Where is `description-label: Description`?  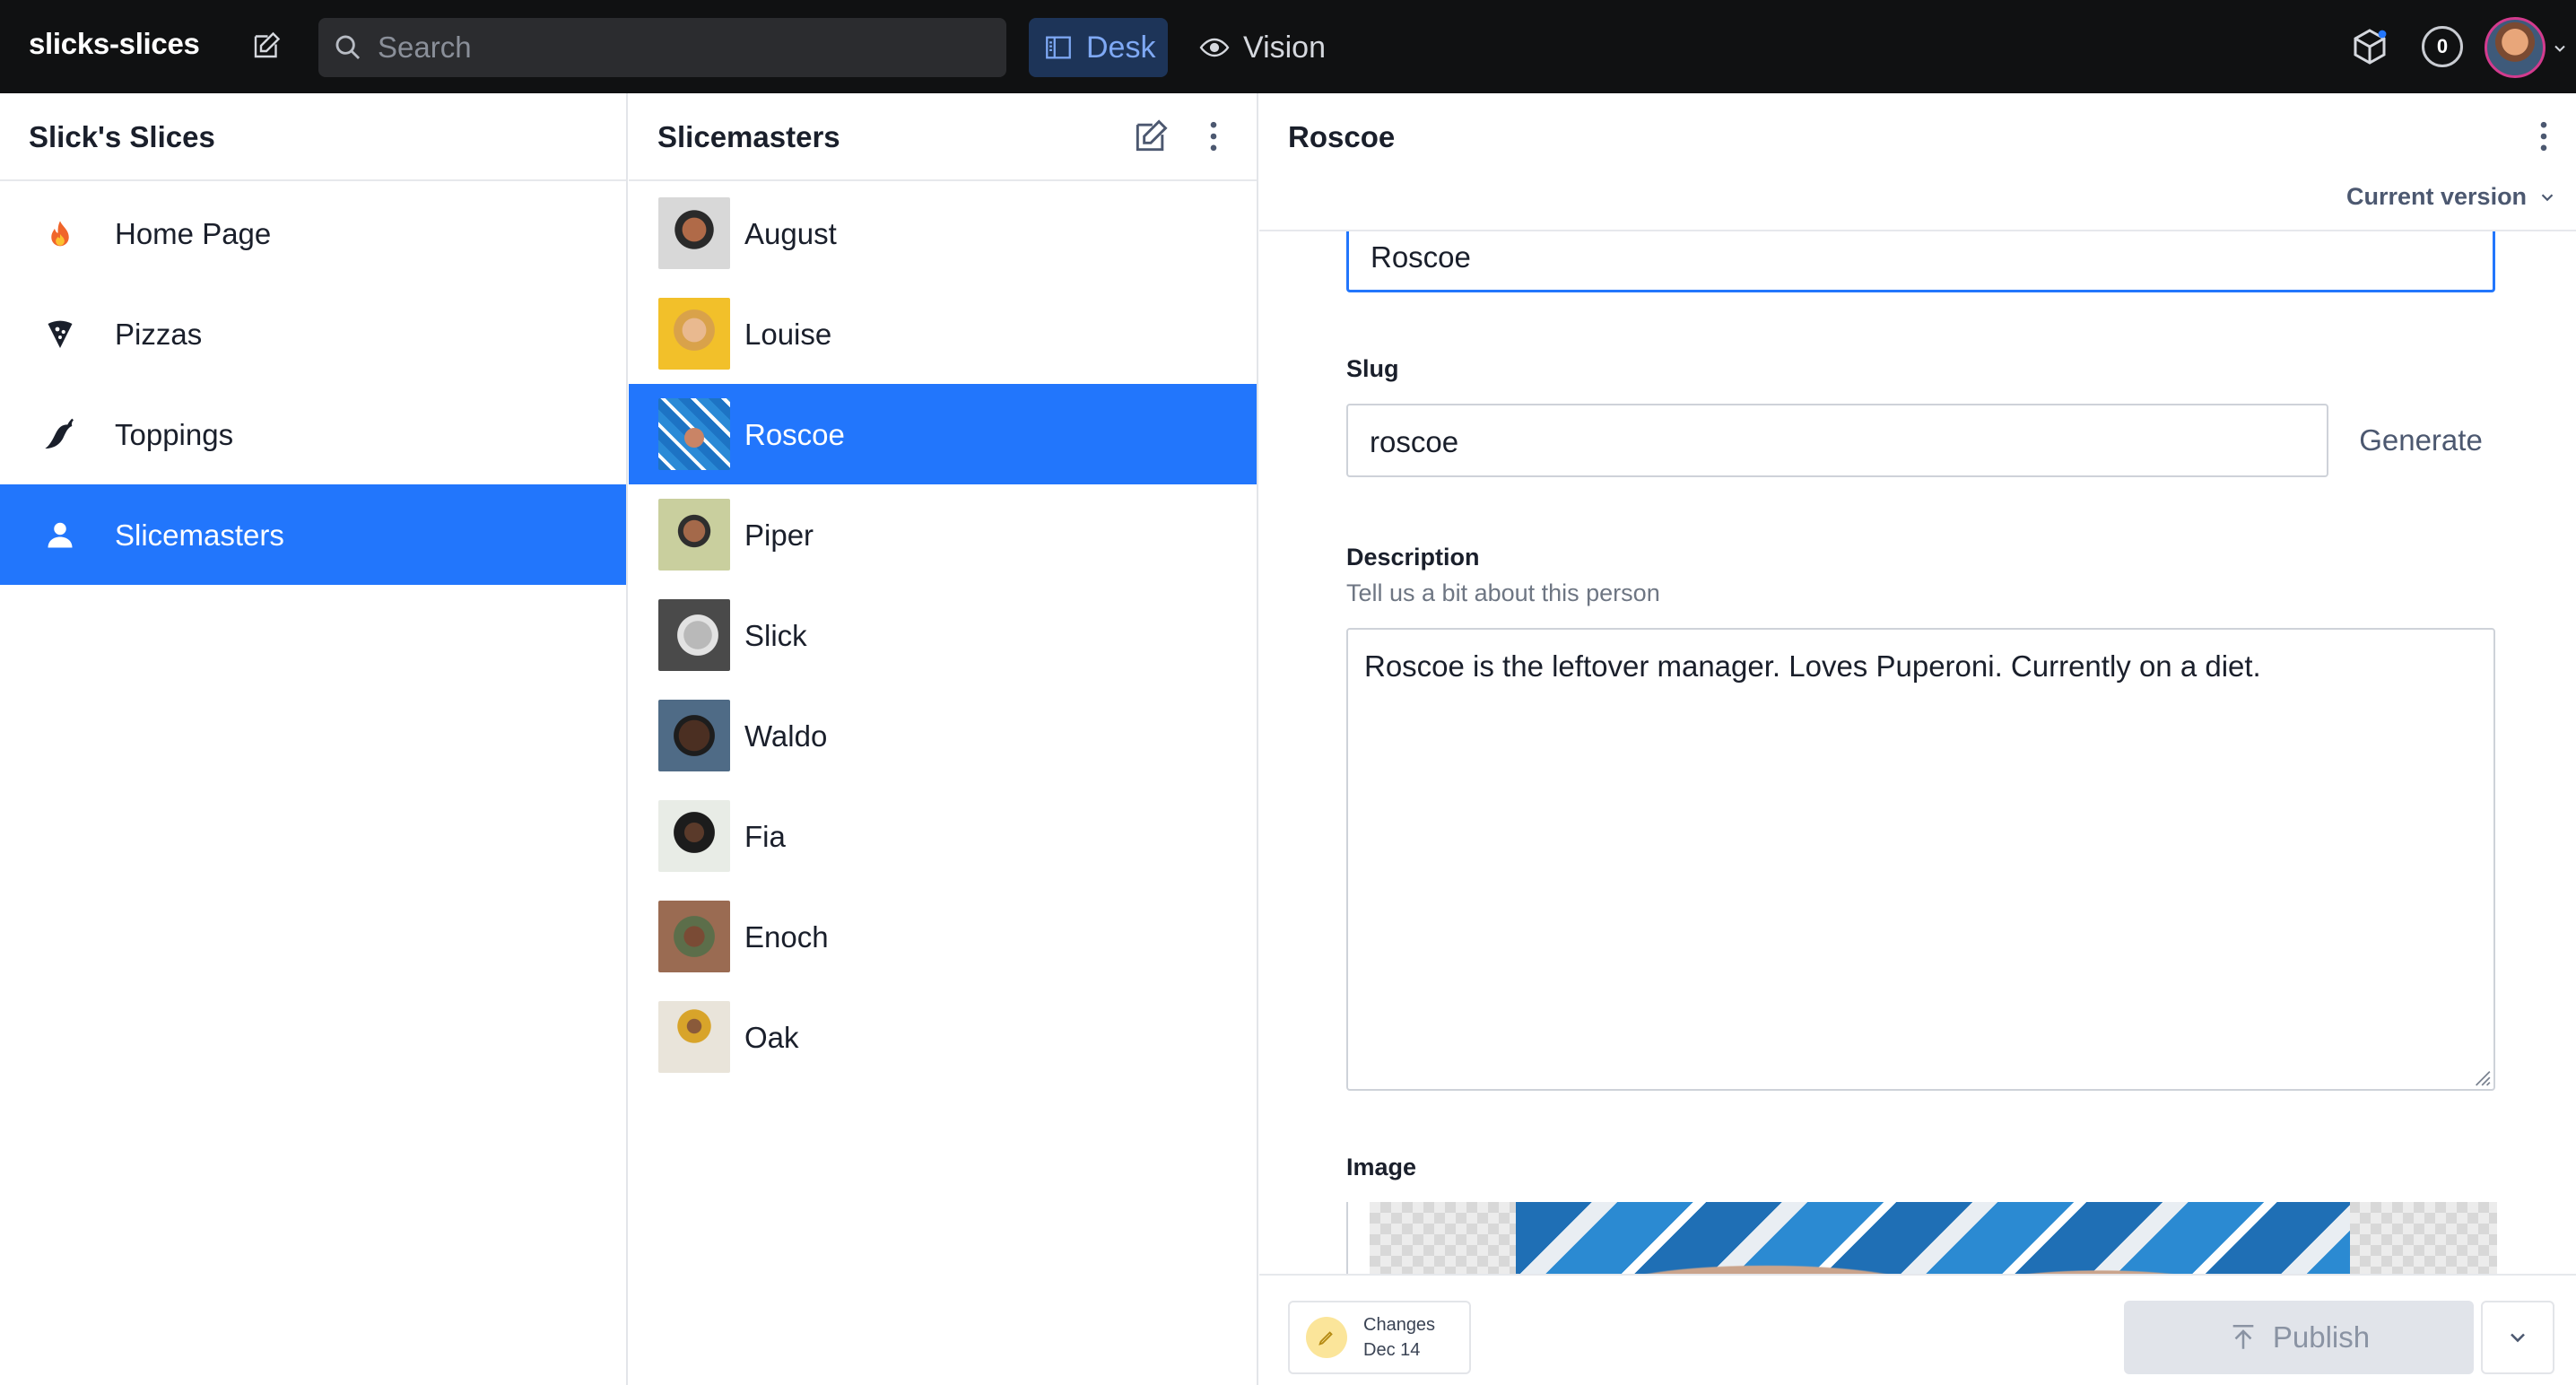 description-label: Description is located at coordinates (1413, 557).